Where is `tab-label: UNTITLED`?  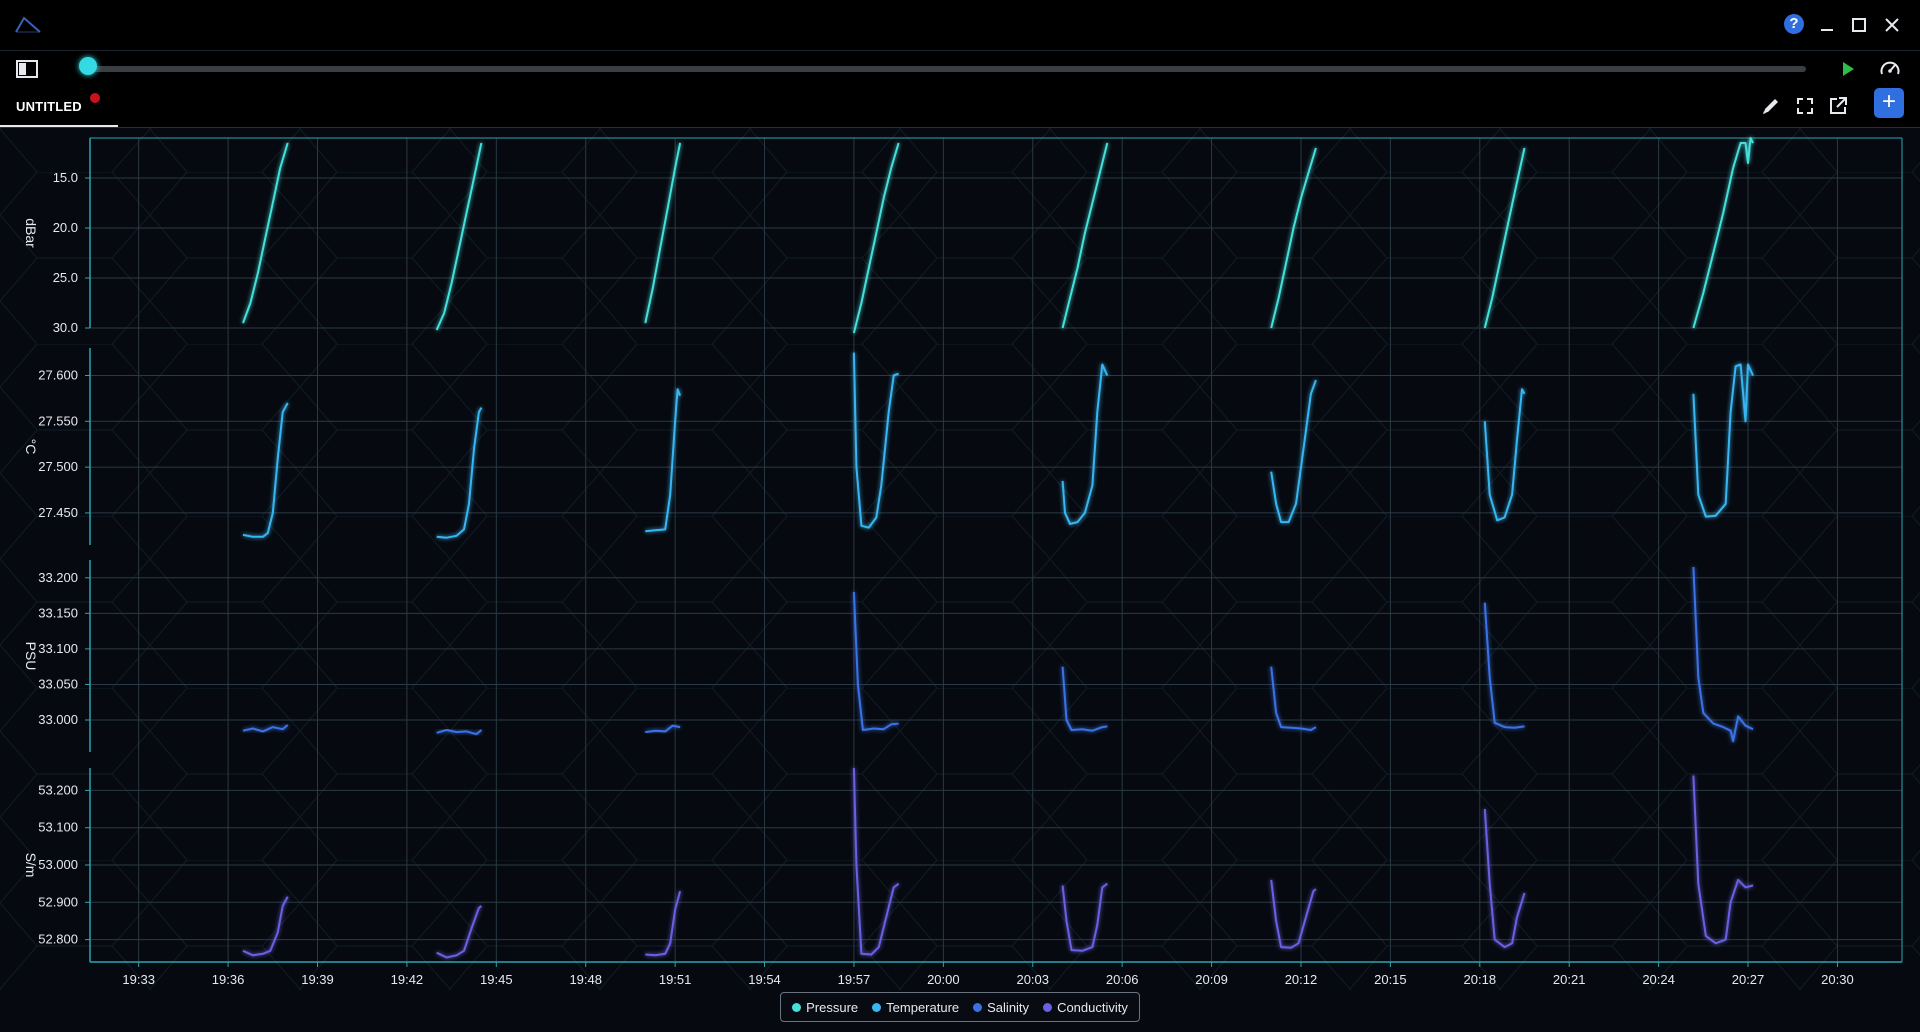 tab-label: UNTITLED is located at coordinates (49, 106).